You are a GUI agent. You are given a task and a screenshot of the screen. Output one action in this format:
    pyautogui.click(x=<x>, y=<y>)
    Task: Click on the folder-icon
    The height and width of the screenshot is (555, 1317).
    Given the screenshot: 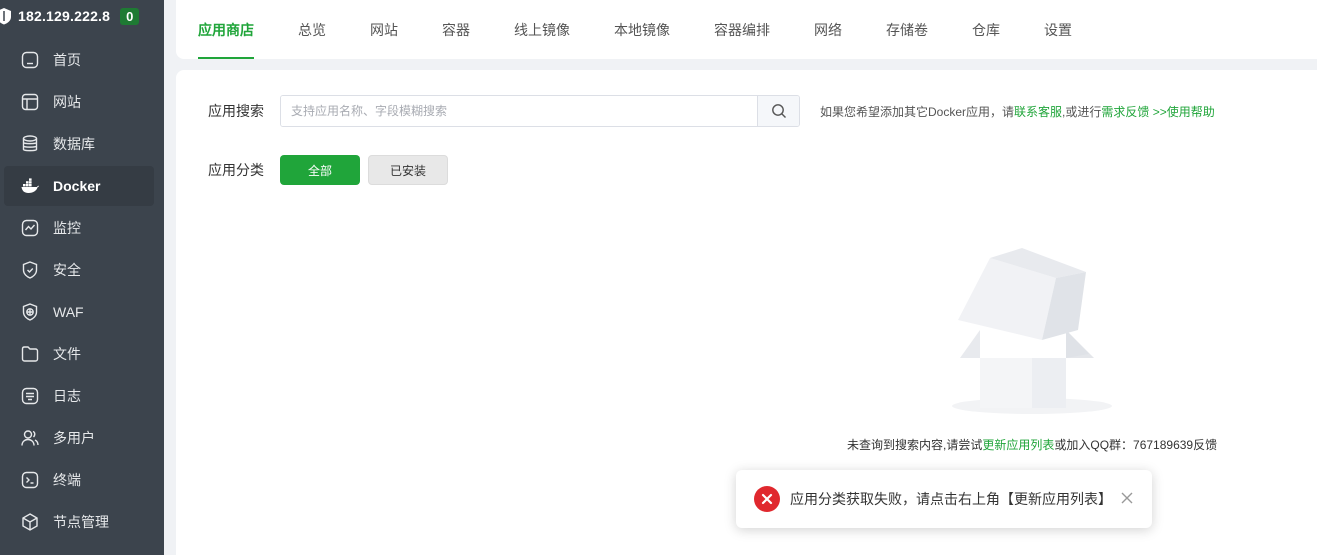 What is the action you would take?
    pyautogui.click(x=30, y=354)
    